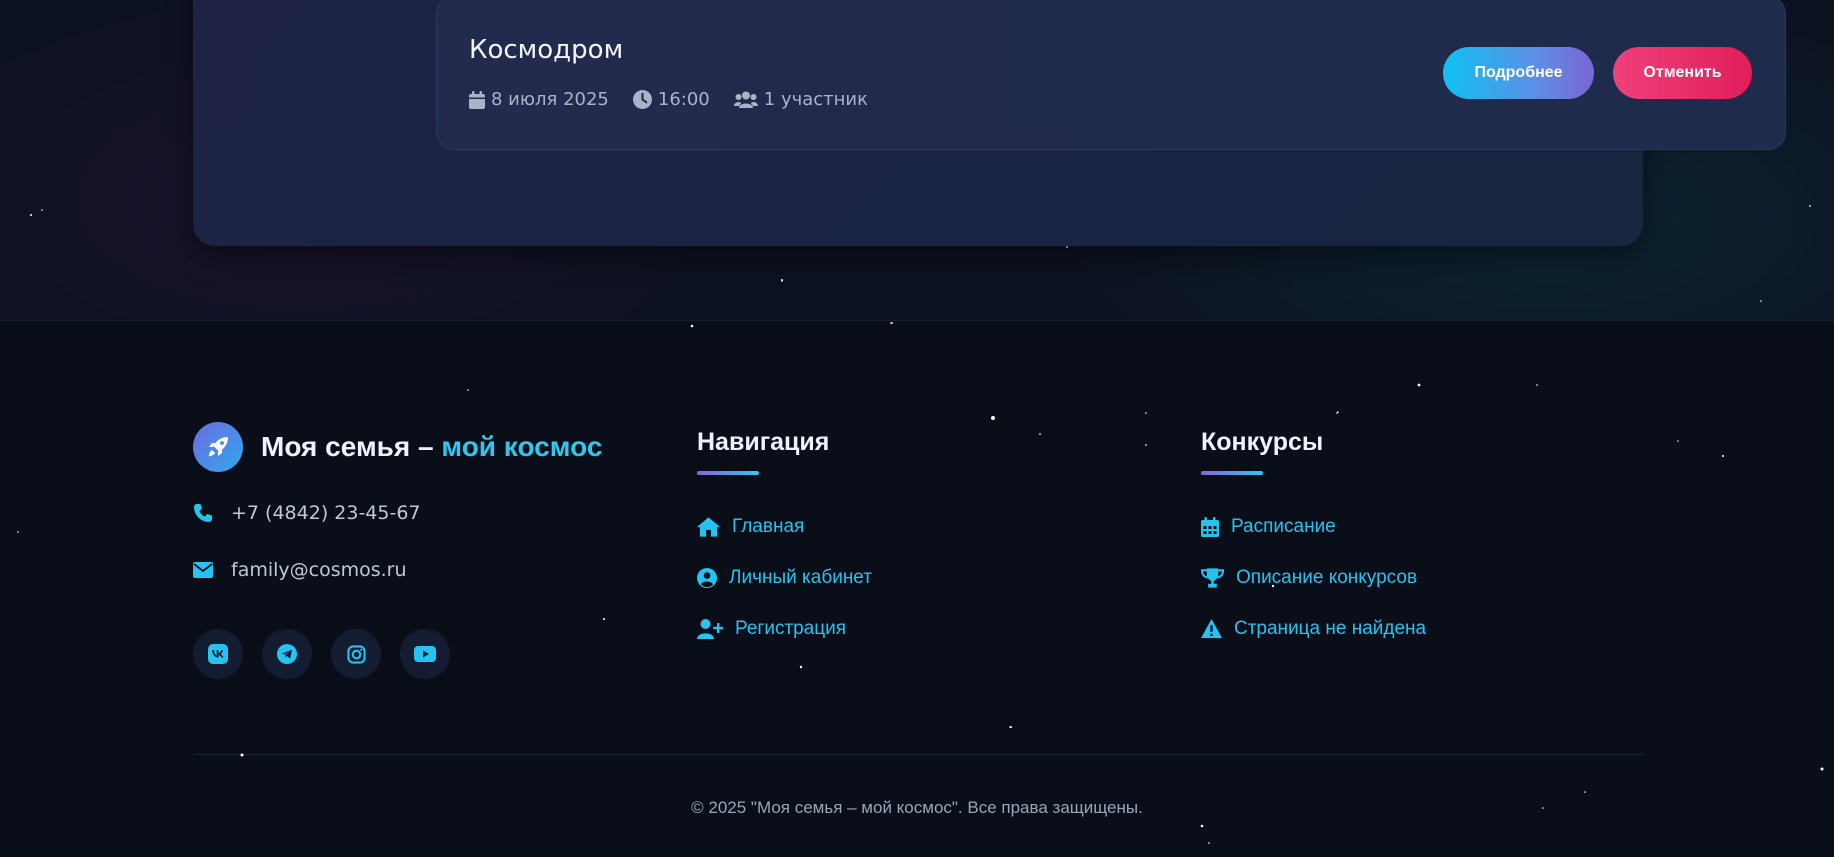 The height and width of the screenshot is (857, 1834). Describe the element at coordinates (546, 50) in the screenshot. I see `booking-title: Космодром` at that location.